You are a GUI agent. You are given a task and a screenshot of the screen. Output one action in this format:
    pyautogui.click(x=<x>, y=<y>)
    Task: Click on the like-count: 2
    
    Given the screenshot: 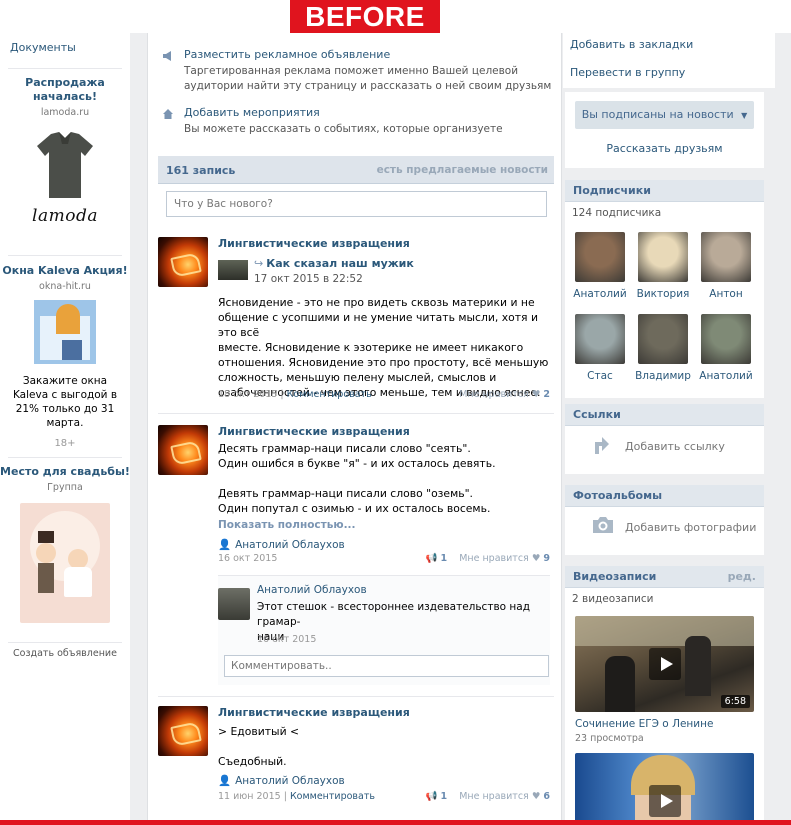 What is the action you would take?
    pyautogui.click(x=546, y=394)
    